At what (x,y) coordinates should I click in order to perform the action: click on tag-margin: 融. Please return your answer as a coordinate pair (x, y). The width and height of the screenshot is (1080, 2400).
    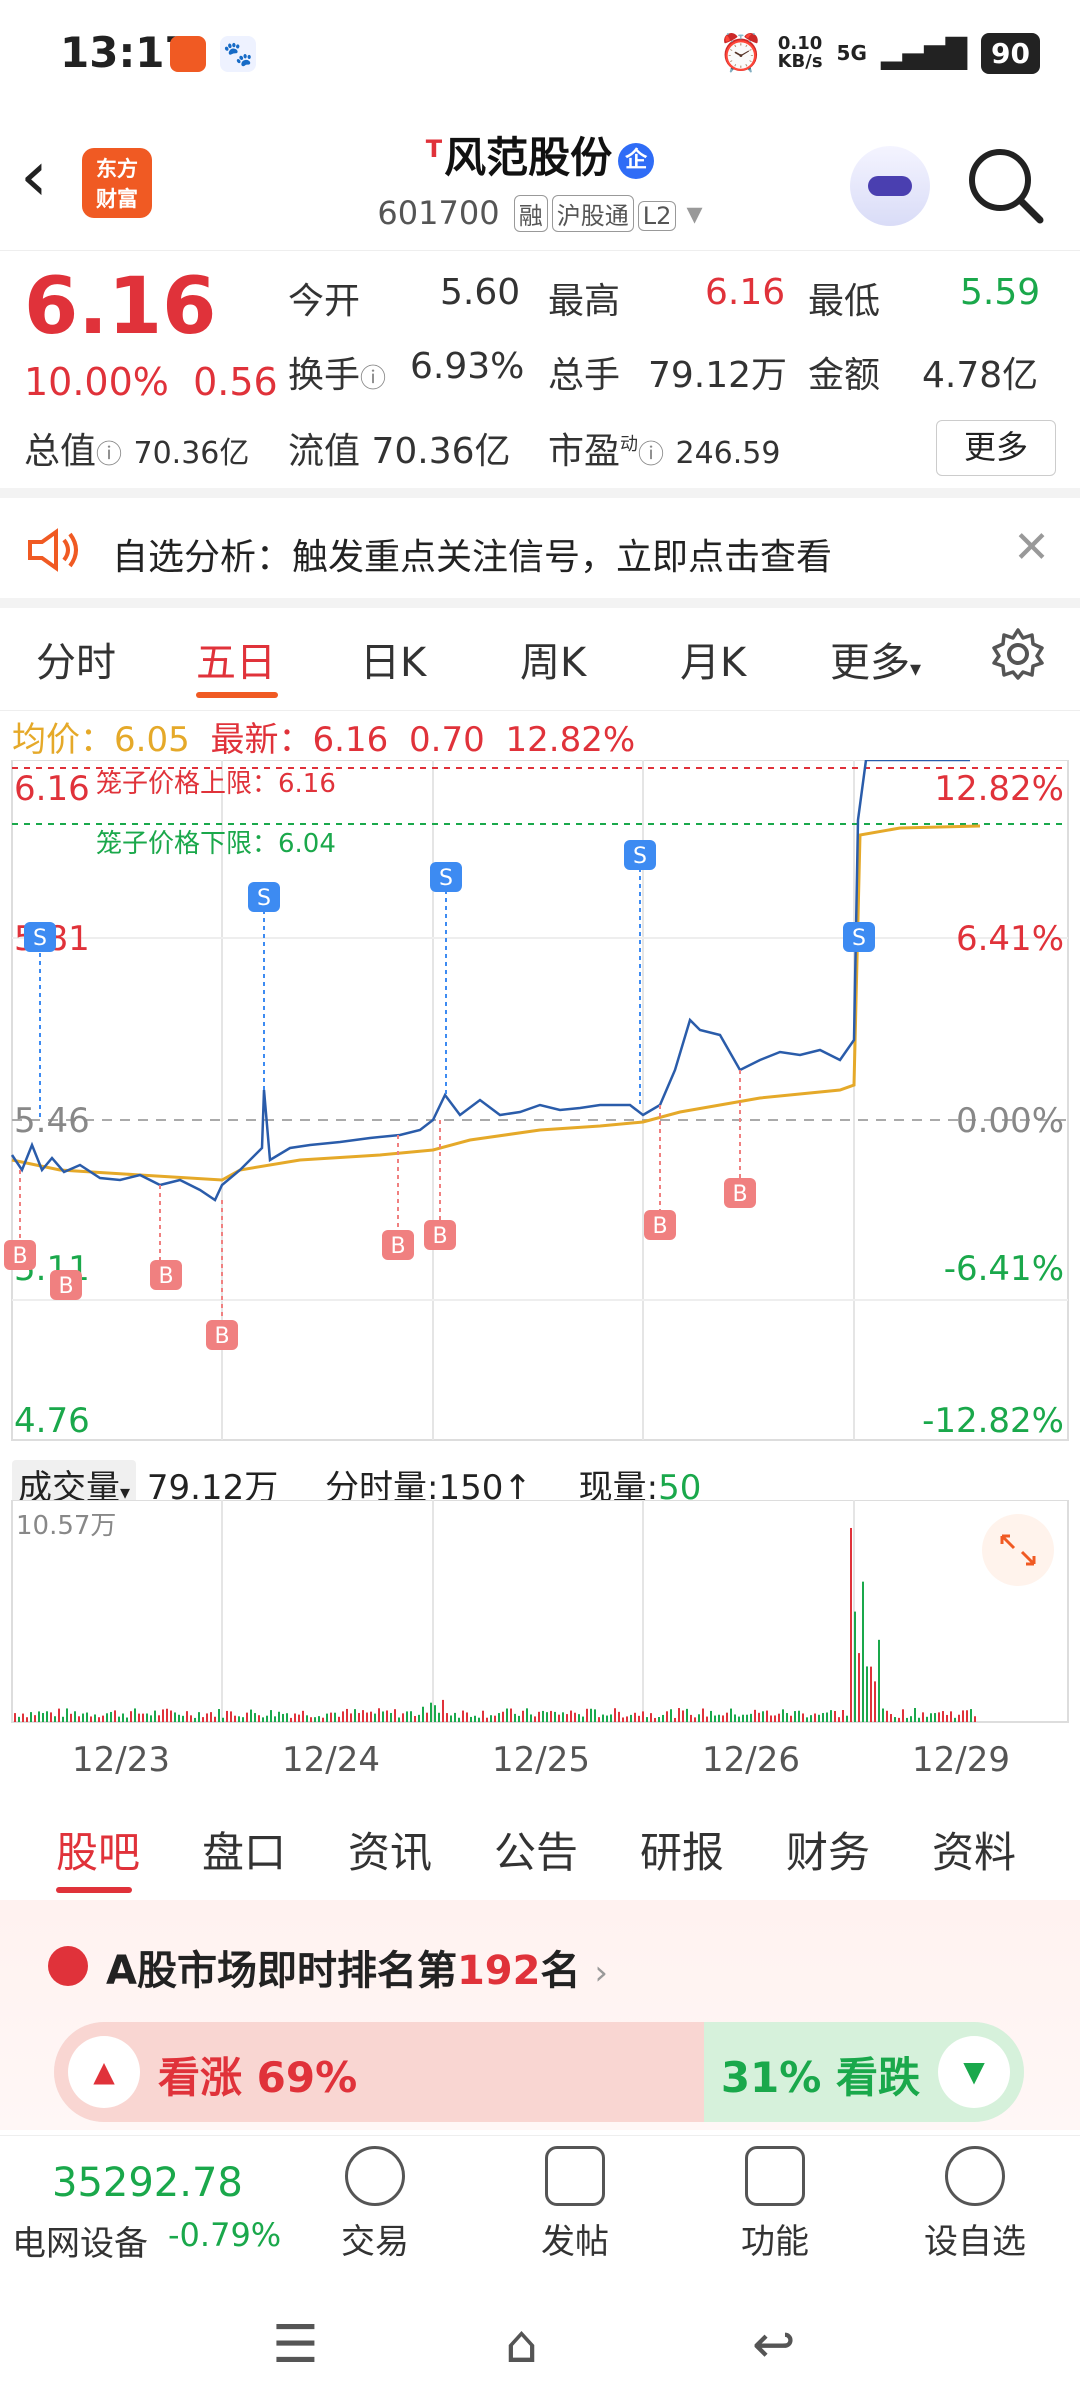
    Looking at the image, I should click on (530, 213).